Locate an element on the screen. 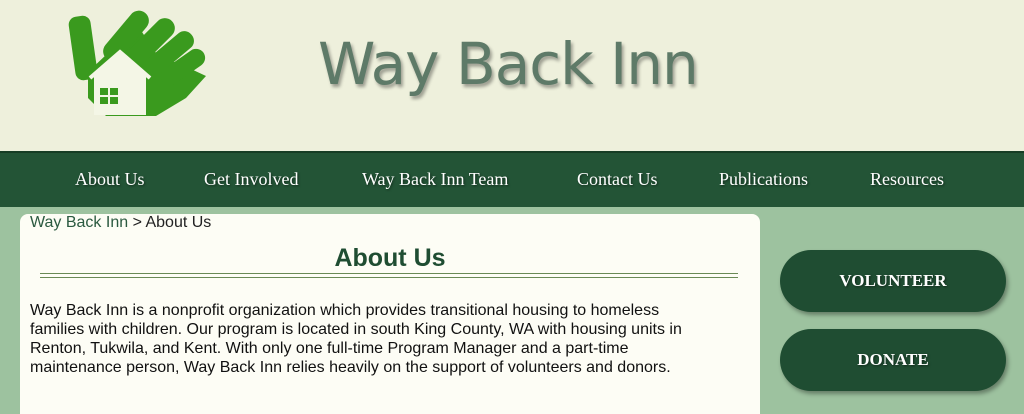 The image size is (1024, 414). nav-item-get-involved: Get Involved is located at coordinates (251, 179).